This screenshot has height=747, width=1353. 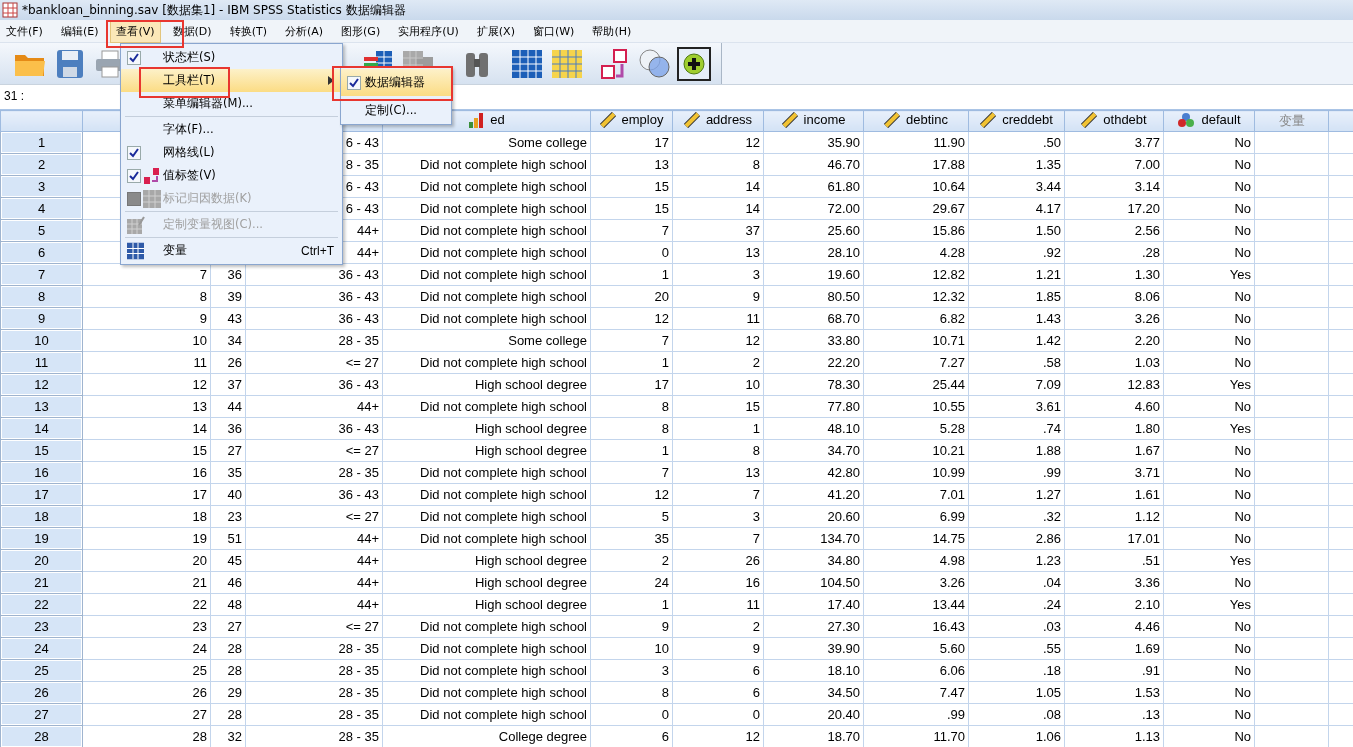 What do you see at coordinates (41, 538) in the screenshot?
I see `row-number: 19` at bounding box center [41, 538].